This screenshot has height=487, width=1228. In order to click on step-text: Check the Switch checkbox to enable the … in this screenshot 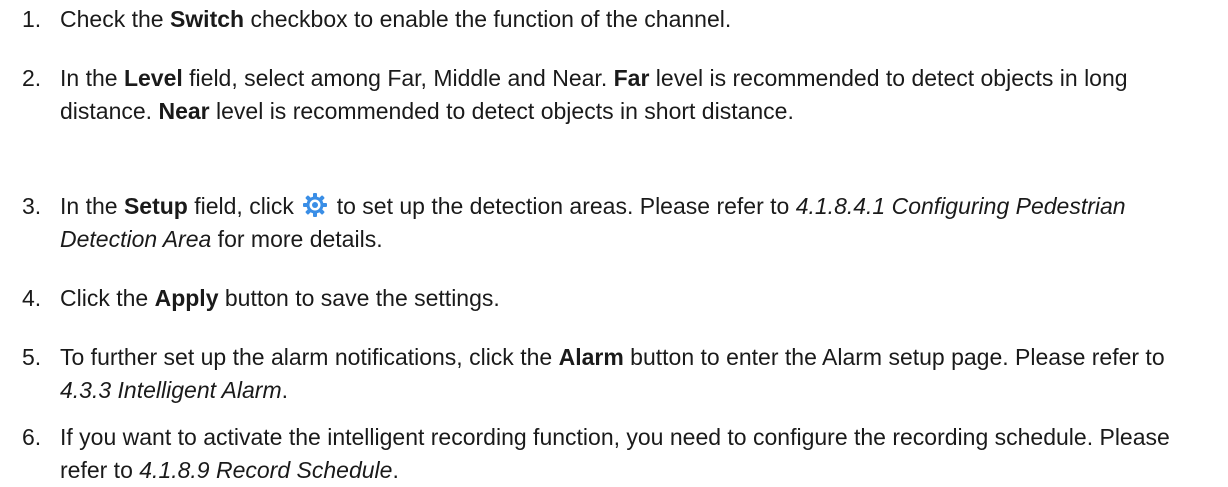, I will do `click(396, 19)`.